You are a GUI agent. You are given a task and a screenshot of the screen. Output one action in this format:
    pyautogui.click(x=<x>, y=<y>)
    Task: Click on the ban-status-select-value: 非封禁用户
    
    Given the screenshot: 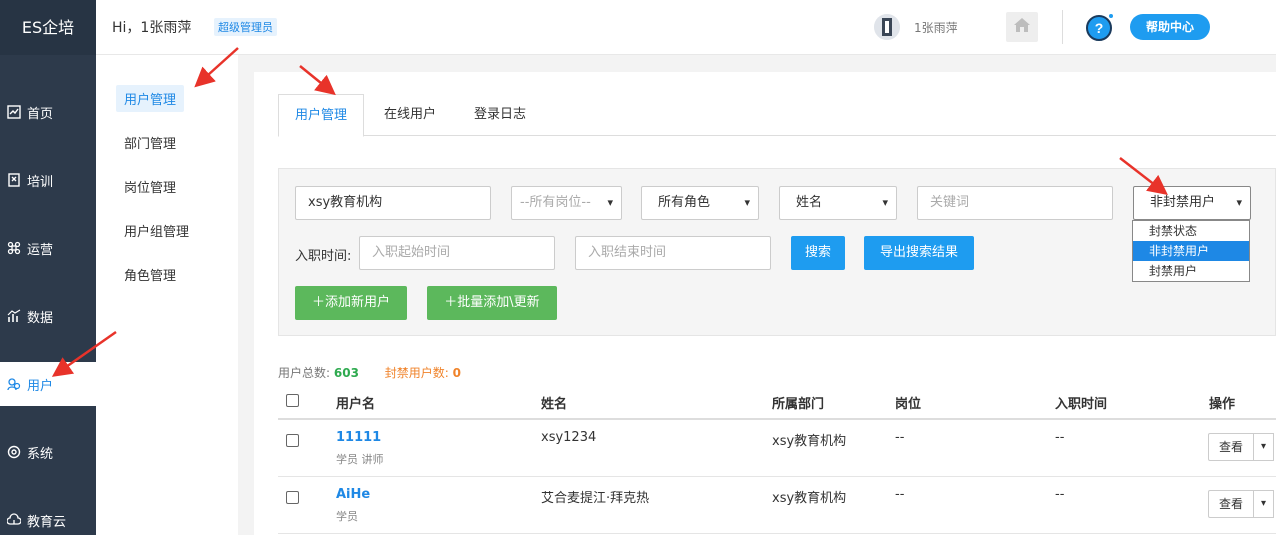 What is the action you would take?
    pyautogui.click(x=1183, y=202)
    